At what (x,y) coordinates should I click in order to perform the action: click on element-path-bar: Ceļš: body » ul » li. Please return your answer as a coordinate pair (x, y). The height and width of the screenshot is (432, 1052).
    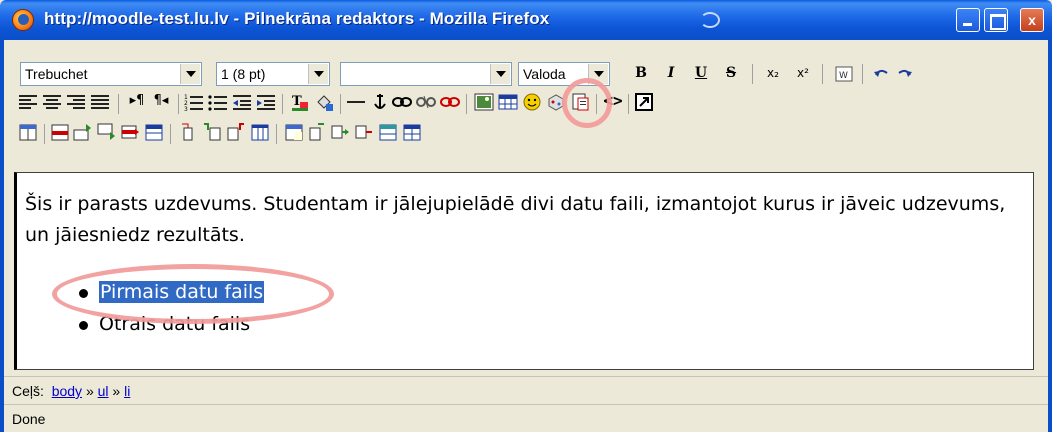
    Looking at the image, I should click on (526, 390).